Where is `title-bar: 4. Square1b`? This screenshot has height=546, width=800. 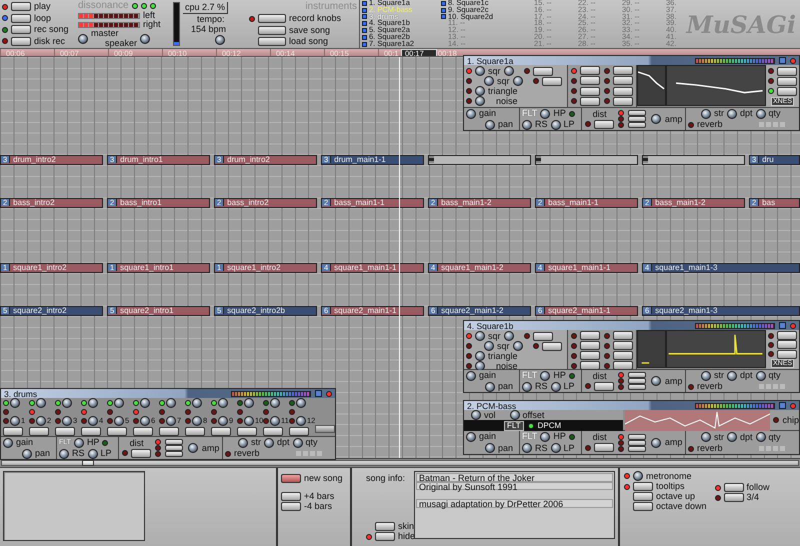 title-bar: 4. Square1b is located at coordinates (631, 325).